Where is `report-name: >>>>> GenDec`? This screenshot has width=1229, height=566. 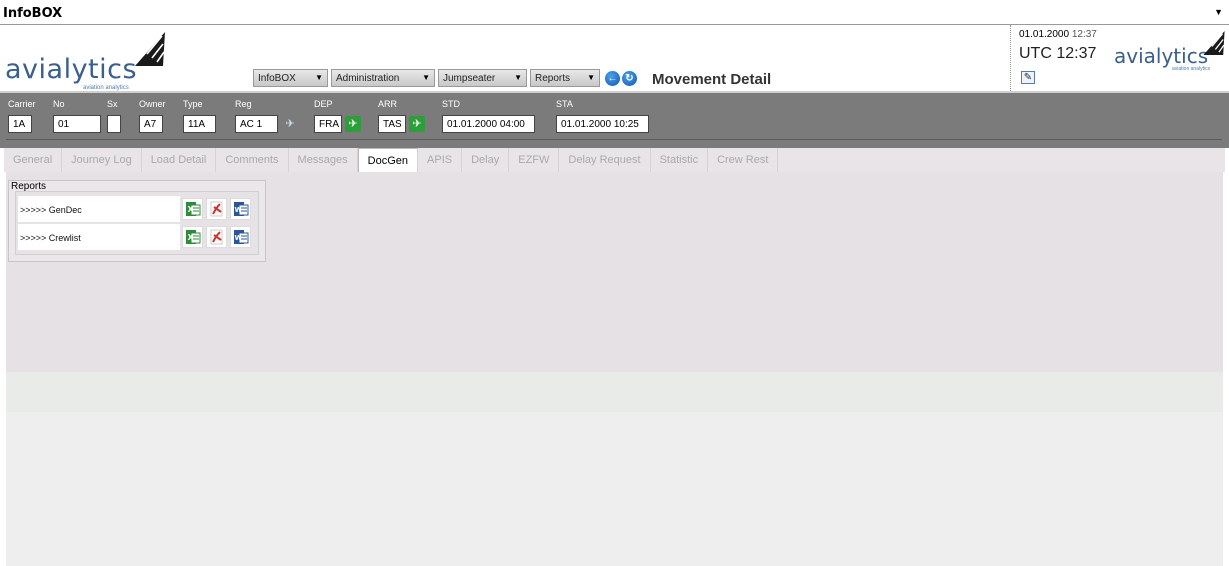 report-name: >>>>> GenDec is located at coordinates (99, 209).